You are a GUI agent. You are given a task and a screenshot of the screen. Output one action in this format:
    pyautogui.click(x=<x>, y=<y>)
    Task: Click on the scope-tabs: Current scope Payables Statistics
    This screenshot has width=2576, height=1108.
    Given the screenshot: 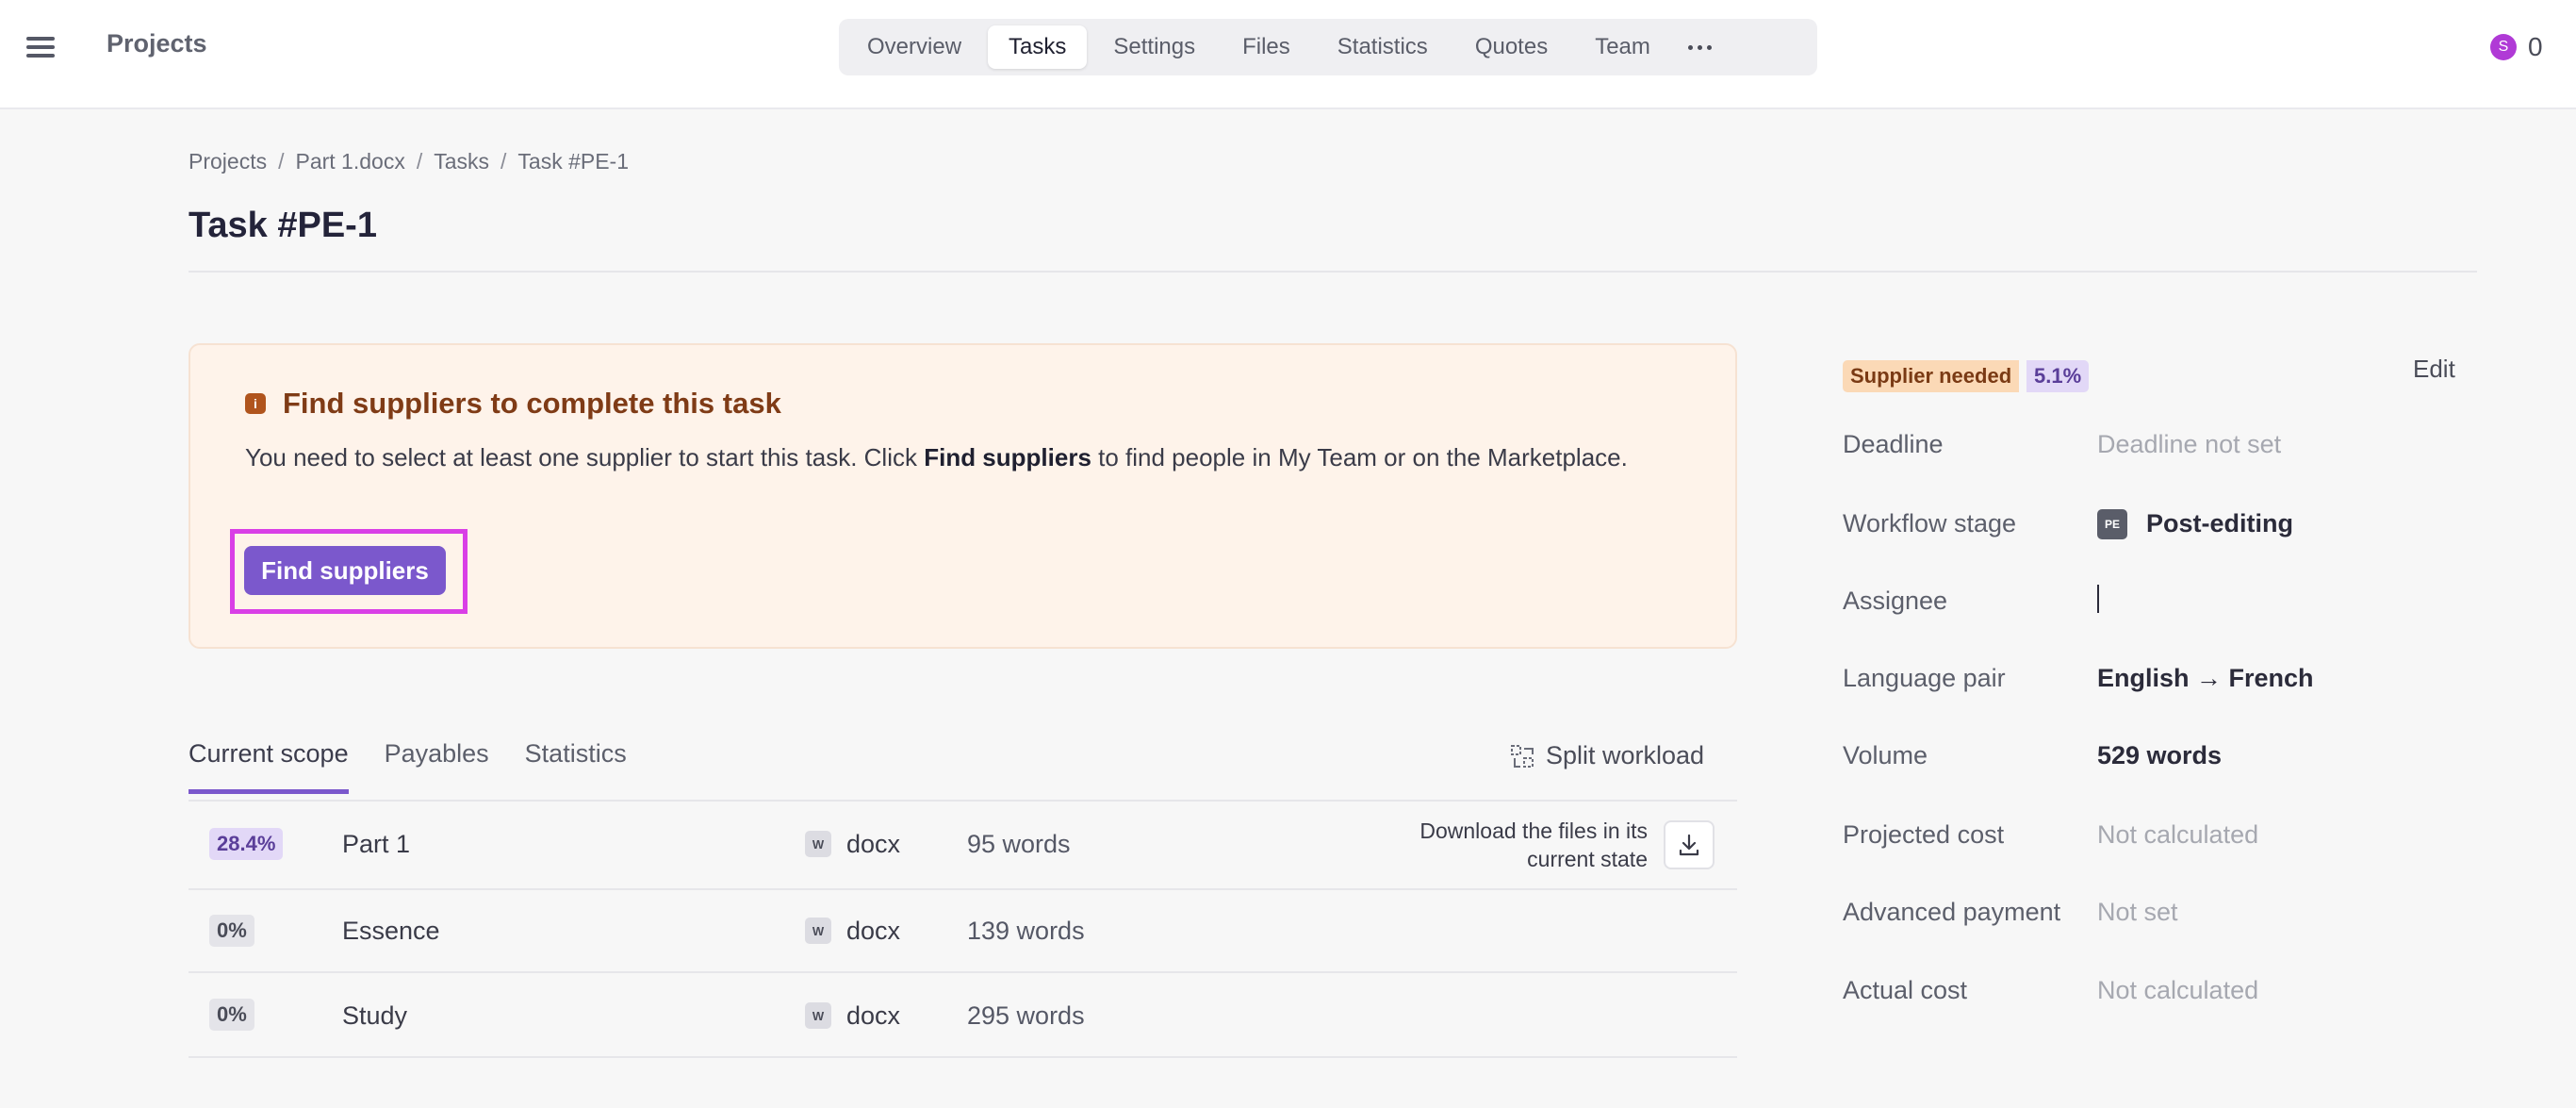 What is the action you would take?
    pyautogui.click(x=408, y=766)
    